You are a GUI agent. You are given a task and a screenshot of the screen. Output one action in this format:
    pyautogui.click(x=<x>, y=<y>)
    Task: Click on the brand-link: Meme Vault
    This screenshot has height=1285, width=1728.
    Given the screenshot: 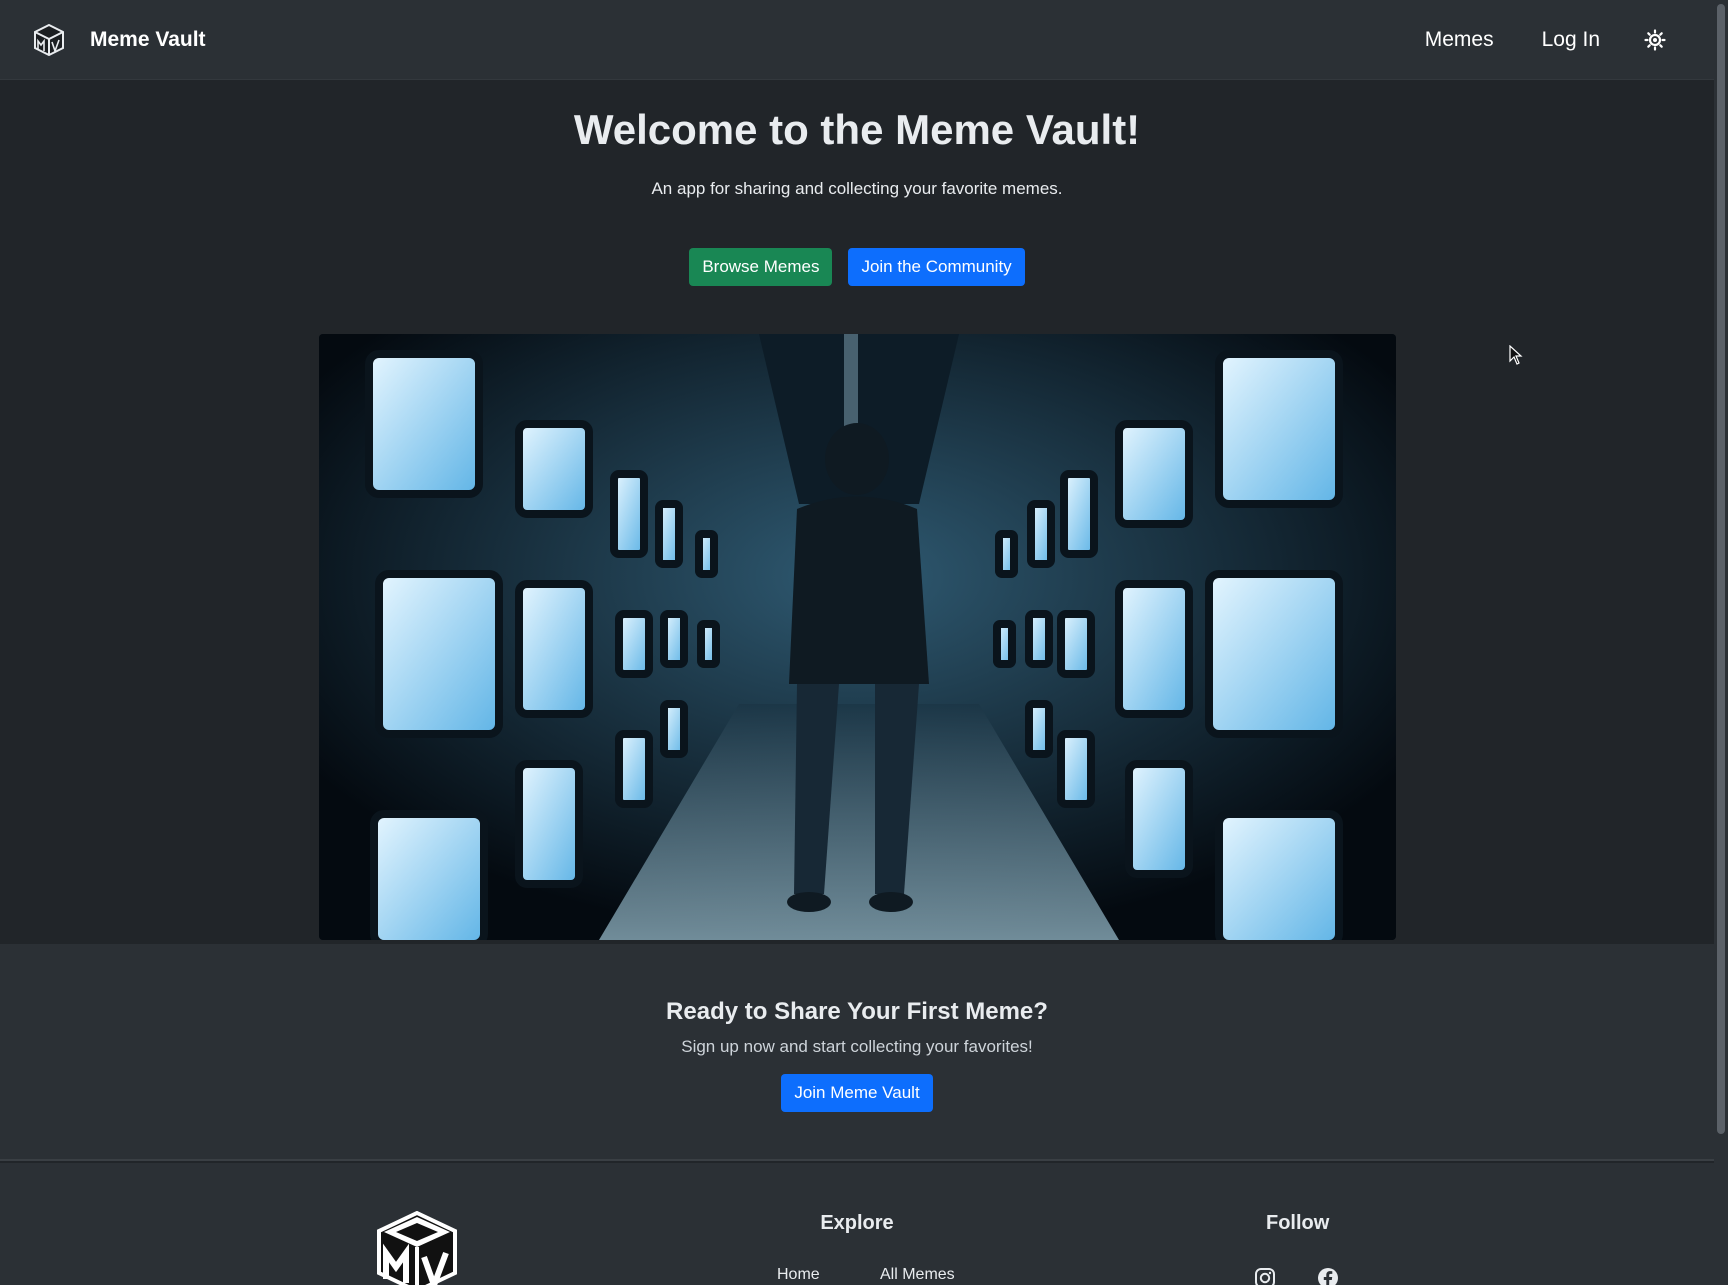 What is the action you would take?
    pyautogui.click(x=120, y=39)
    